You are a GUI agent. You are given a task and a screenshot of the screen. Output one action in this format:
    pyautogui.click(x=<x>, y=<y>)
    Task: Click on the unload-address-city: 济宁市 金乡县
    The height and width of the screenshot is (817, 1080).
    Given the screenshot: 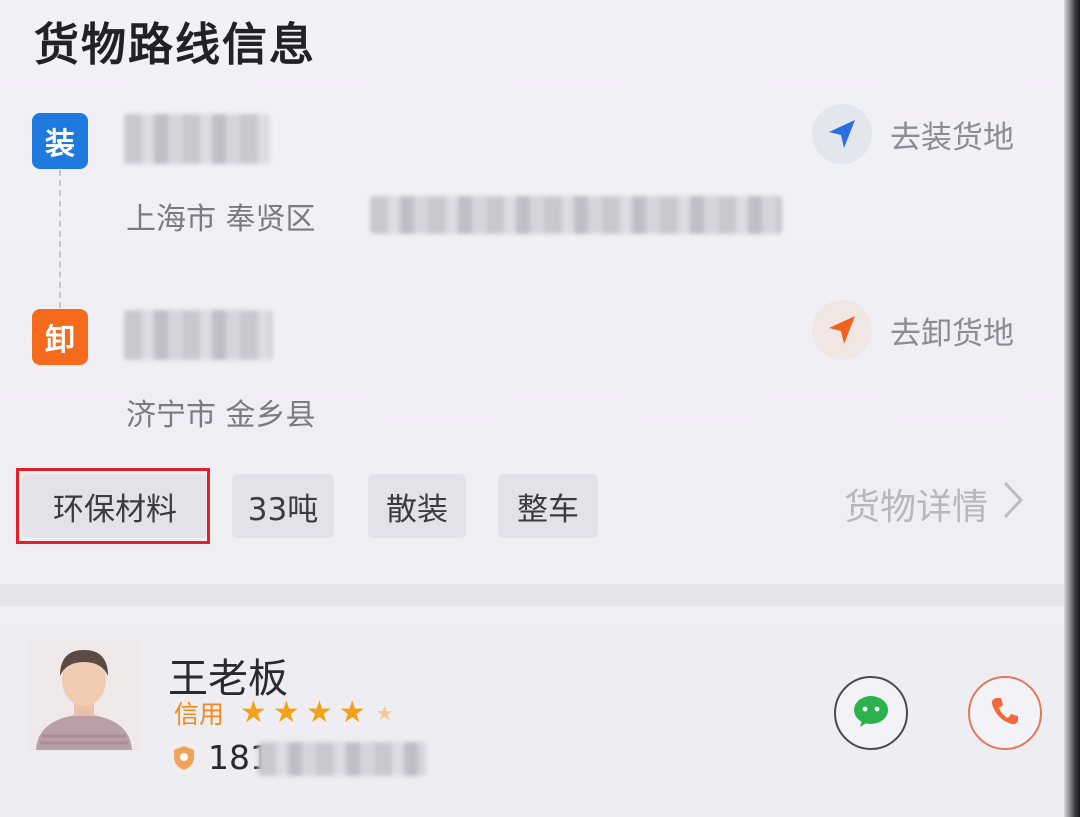 What is the action you would take?
    pyautogui.click(x=221, y=415)
    